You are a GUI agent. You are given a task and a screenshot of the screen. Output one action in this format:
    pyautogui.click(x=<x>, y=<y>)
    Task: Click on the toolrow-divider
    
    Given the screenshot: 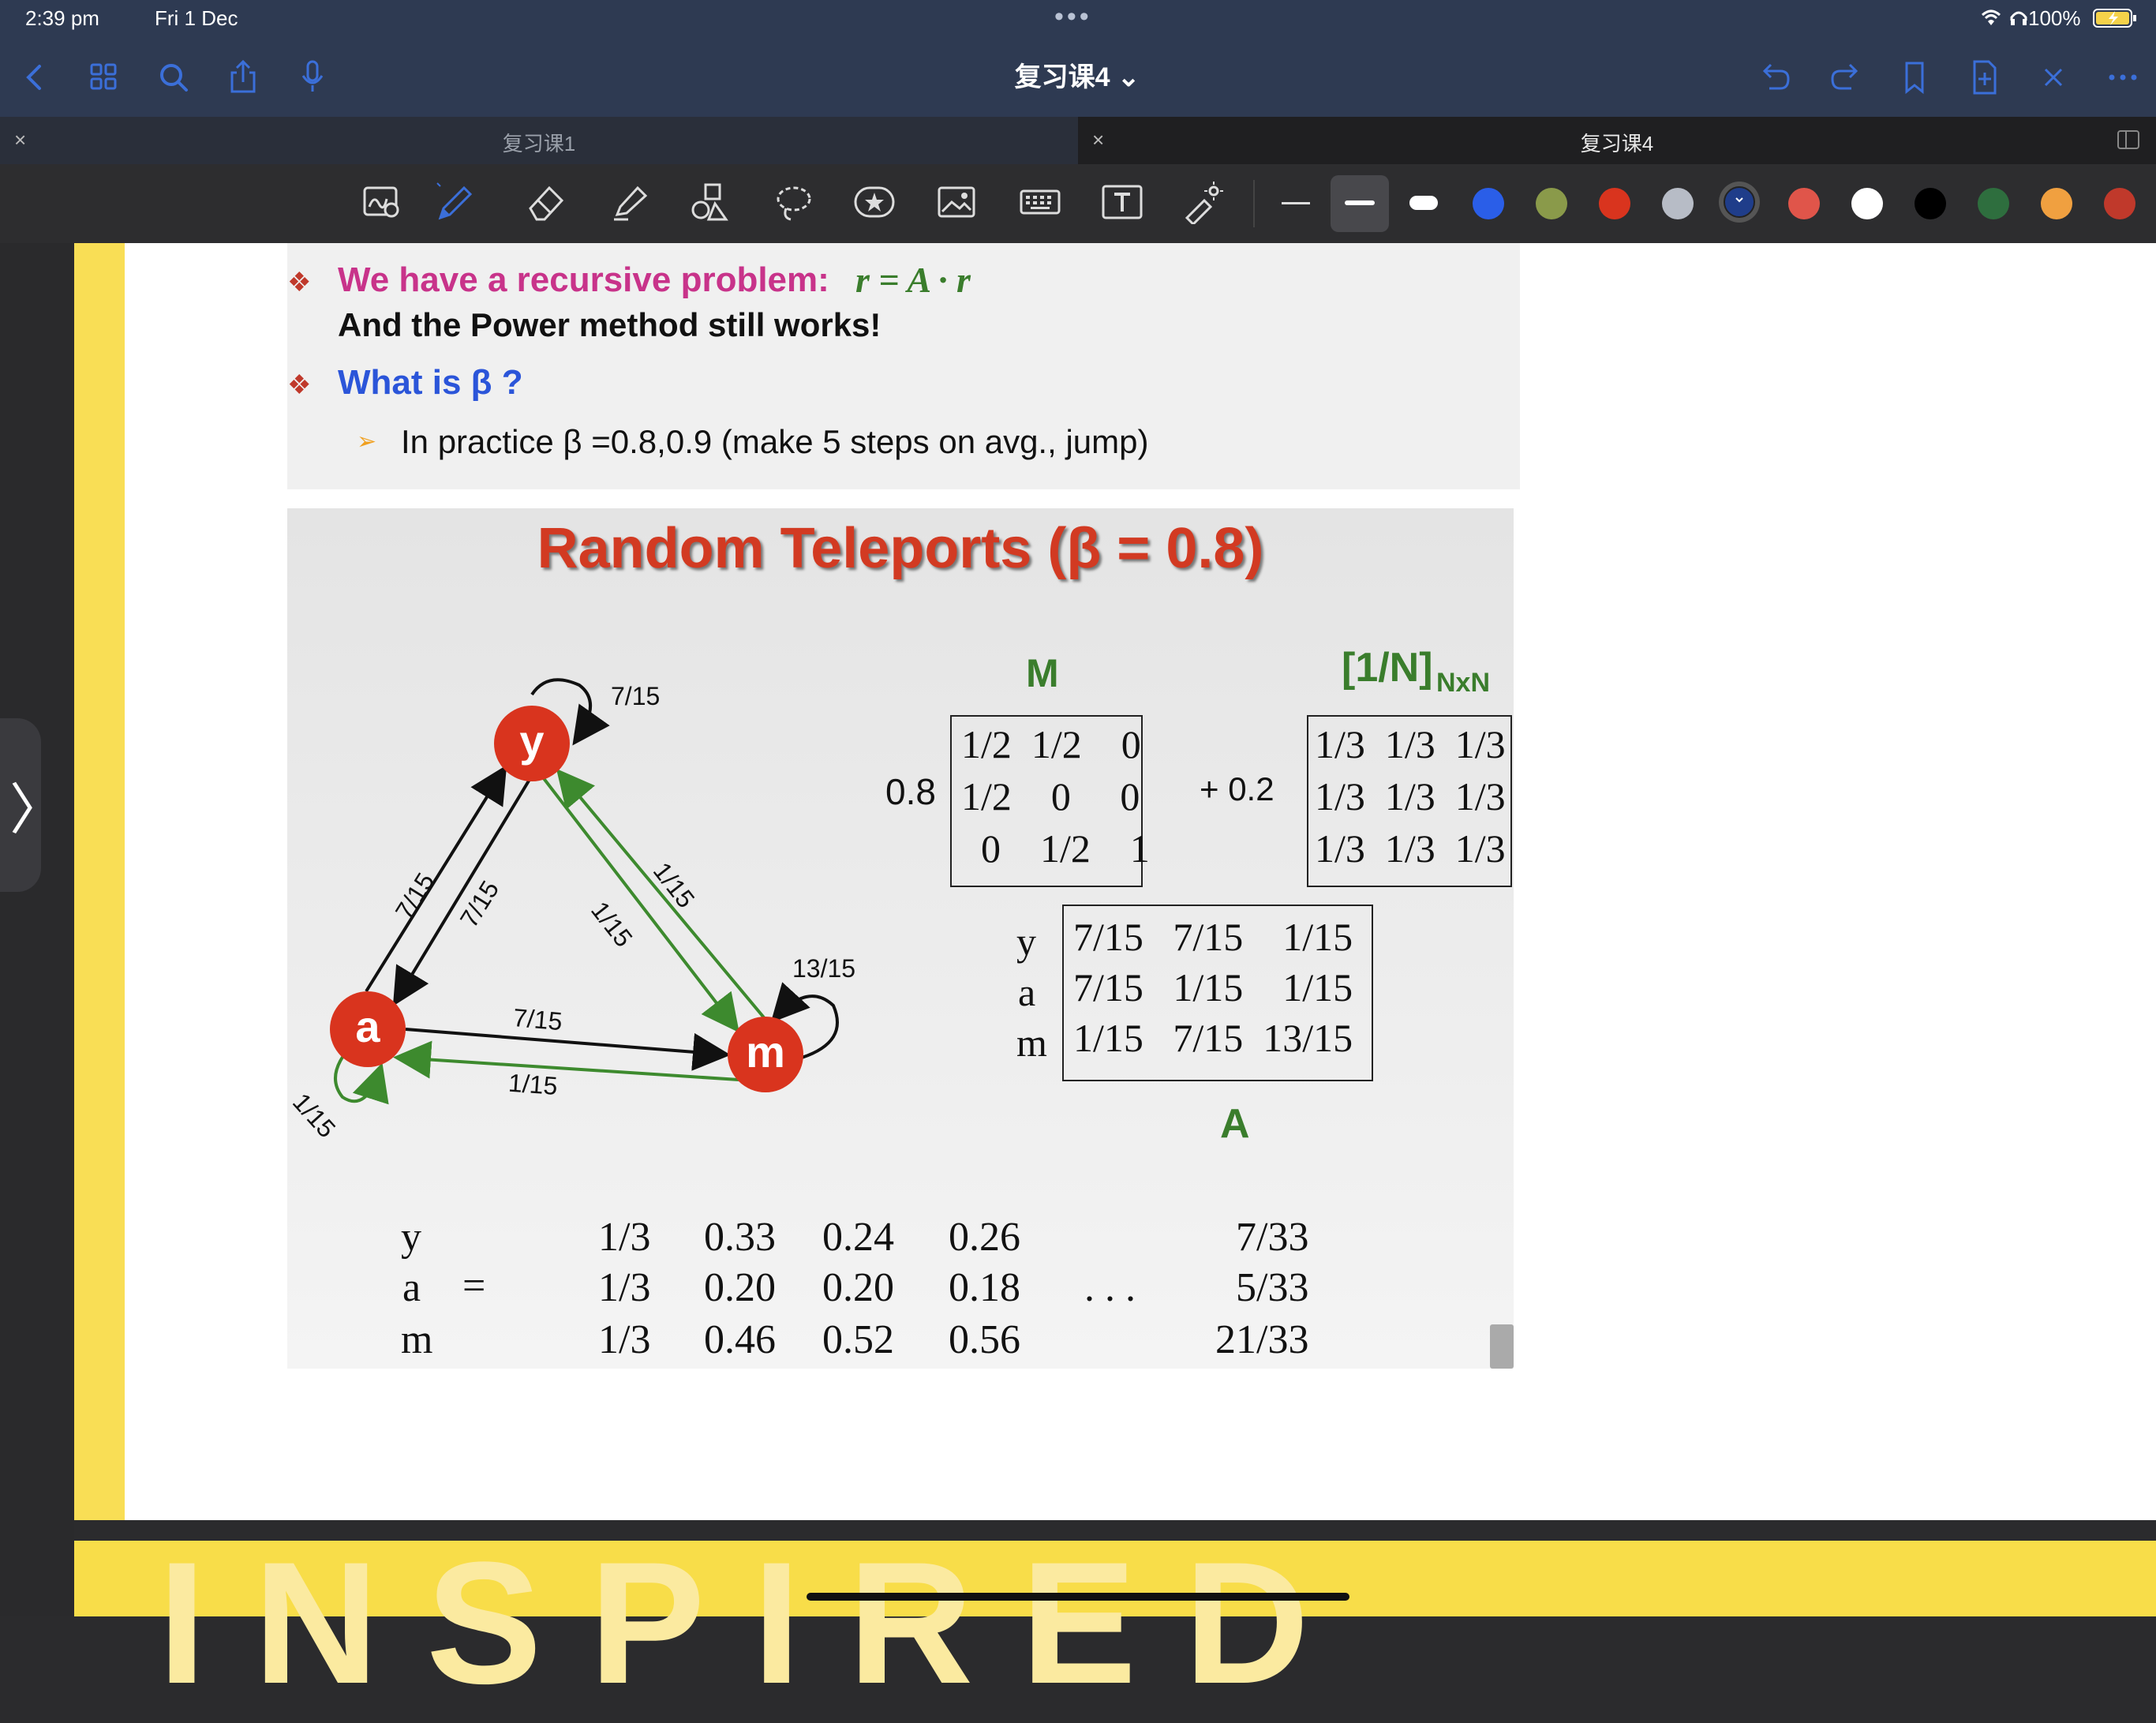 What is the action you would take?
    pyautogui.click(x=1254, y=203)
    